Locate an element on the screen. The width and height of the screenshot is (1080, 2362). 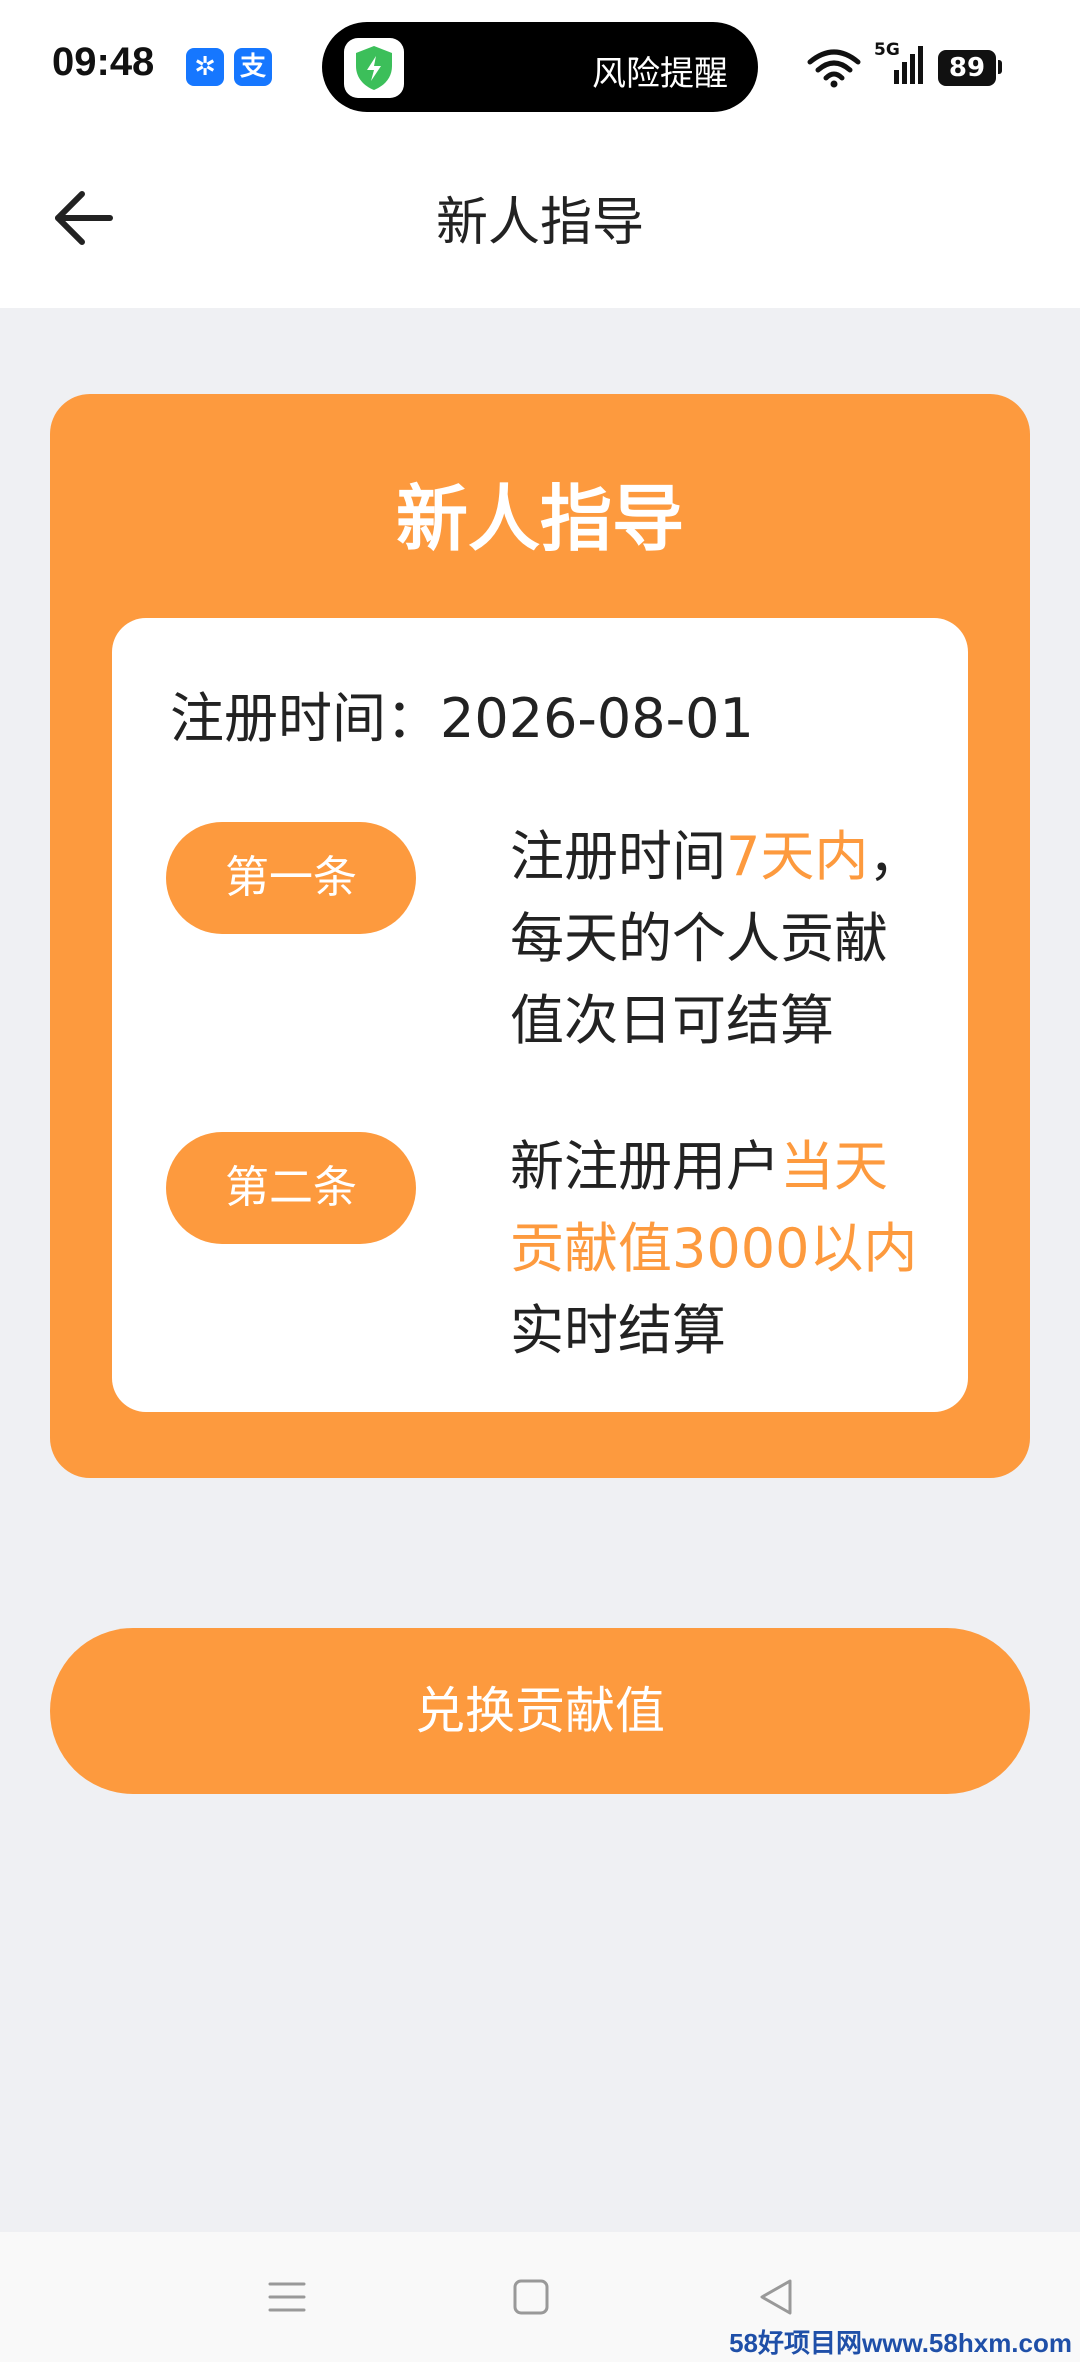
rule-1-line-3: 值次日可结算 is located at coordinates (672, 1020).